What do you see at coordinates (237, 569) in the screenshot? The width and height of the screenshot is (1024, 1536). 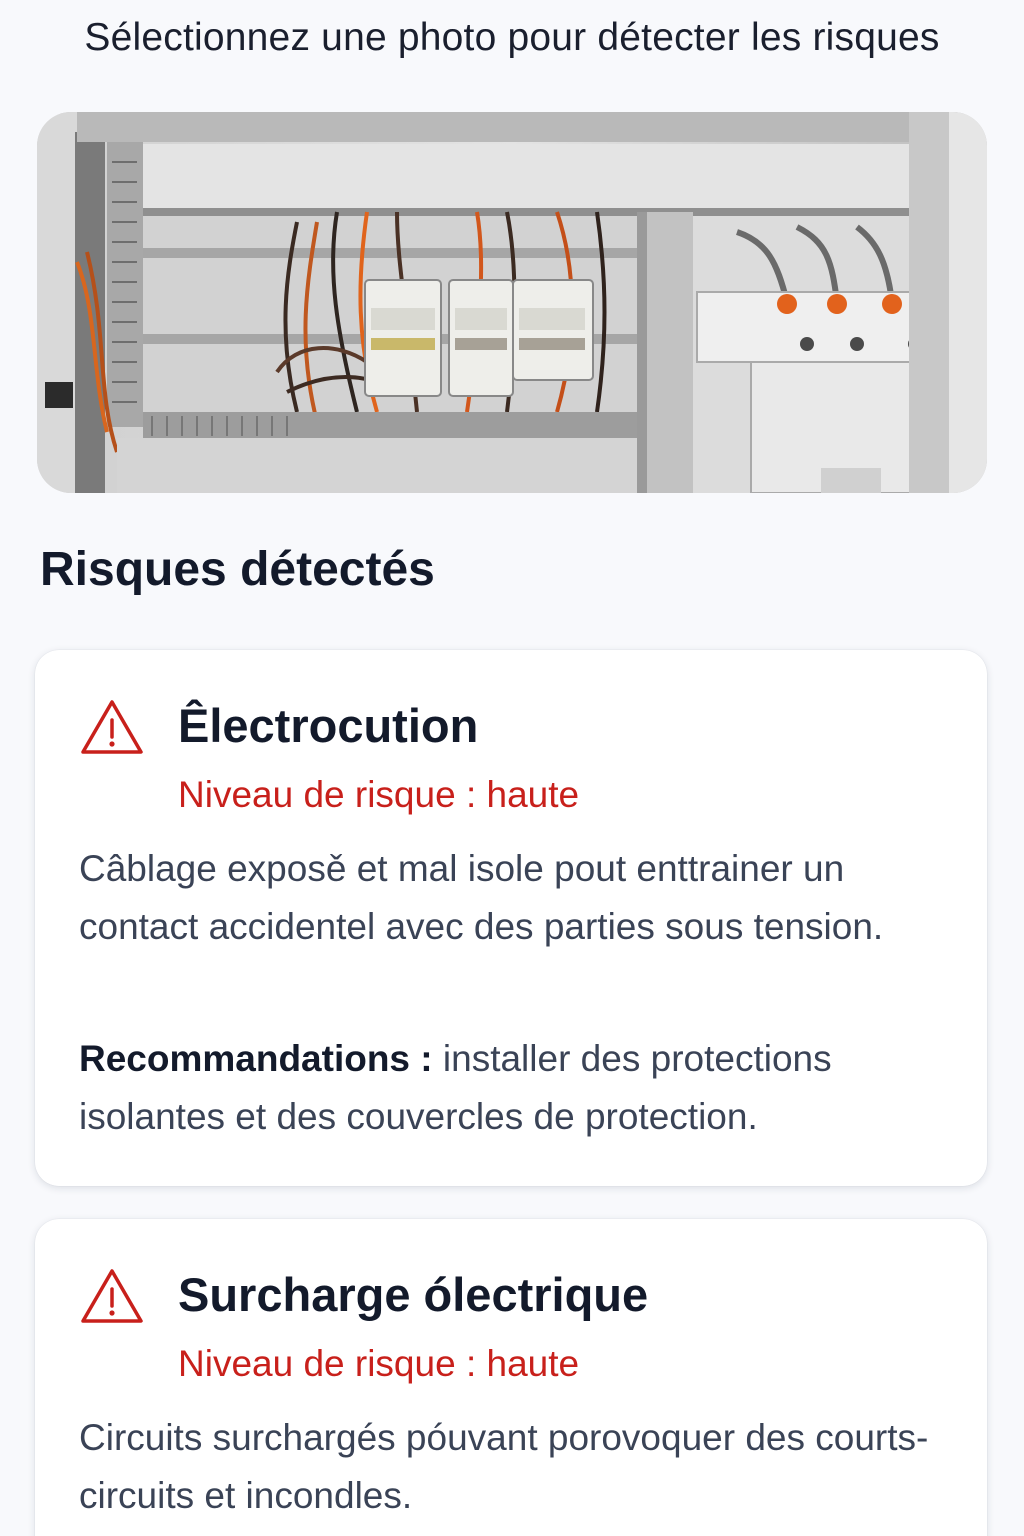 I see `section-title-detected-risks: Risques détectés` at bounding box center [237, 569].